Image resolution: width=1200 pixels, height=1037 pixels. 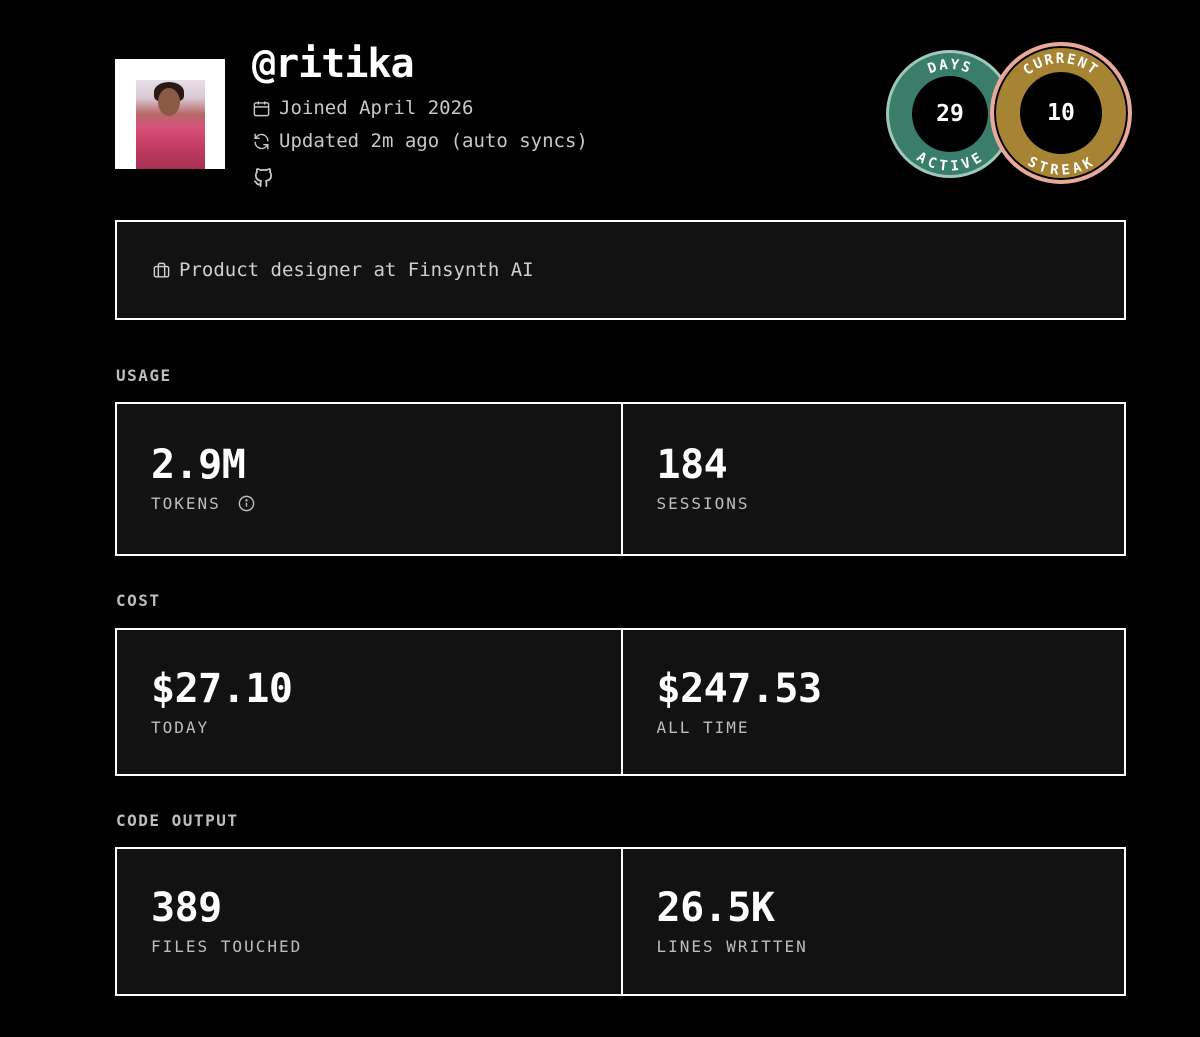 I want to click on days-top-label: DAYS, so click(x=949, y=67).